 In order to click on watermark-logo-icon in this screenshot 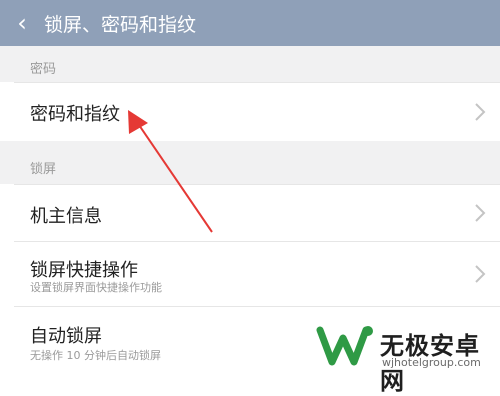, I will do `click(344, 346)`.